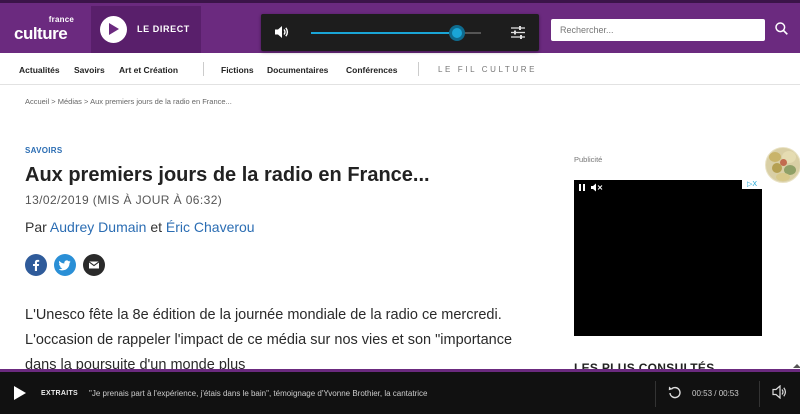 The width and height of the screenshot is (800, 414). What do you see at coordinates (36, 227) in the screenshot?
I see `by-label: Par` at bounding box center [36, 227].